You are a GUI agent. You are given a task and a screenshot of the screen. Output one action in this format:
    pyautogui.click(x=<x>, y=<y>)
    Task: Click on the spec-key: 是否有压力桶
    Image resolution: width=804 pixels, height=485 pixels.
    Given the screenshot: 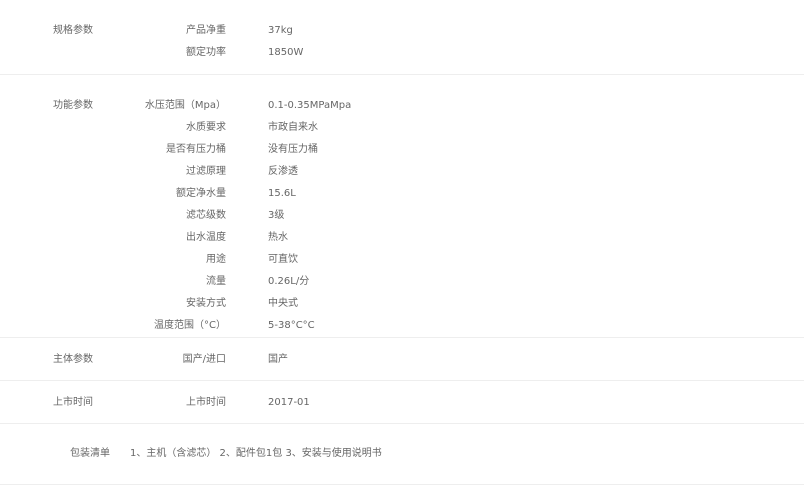 What is the action you would take?
    pyautogui.click(x=196, y=149)
    